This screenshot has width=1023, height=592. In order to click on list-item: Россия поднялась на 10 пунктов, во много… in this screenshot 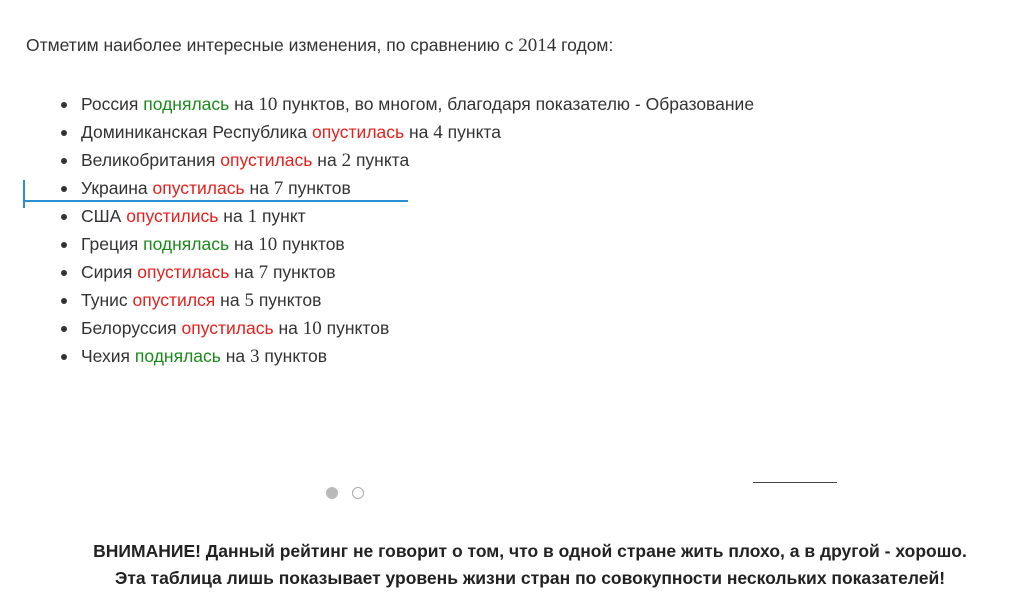, I will do `click(404, 104)`.